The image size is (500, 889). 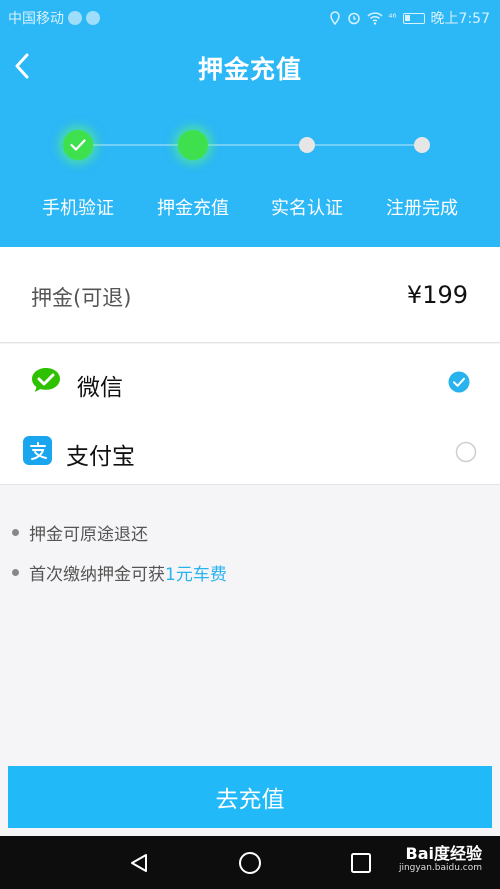 I want to click on note-bonus-text: 首次缴纳押金可获, so click(x=97, y=575).